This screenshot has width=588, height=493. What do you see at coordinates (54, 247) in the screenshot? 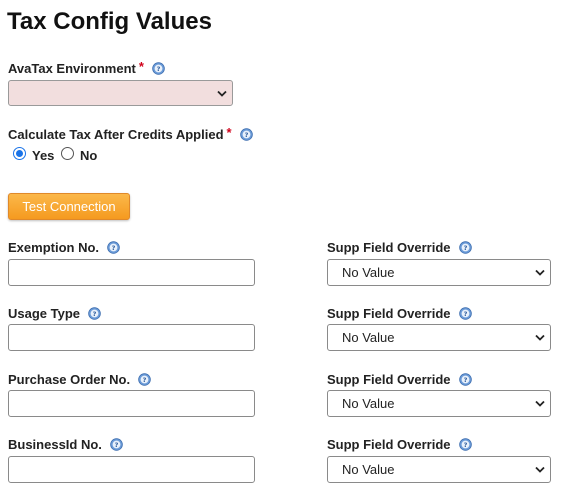
I see `exemption-no-label-text: Exemption No.` at bounding box center [54, 247].